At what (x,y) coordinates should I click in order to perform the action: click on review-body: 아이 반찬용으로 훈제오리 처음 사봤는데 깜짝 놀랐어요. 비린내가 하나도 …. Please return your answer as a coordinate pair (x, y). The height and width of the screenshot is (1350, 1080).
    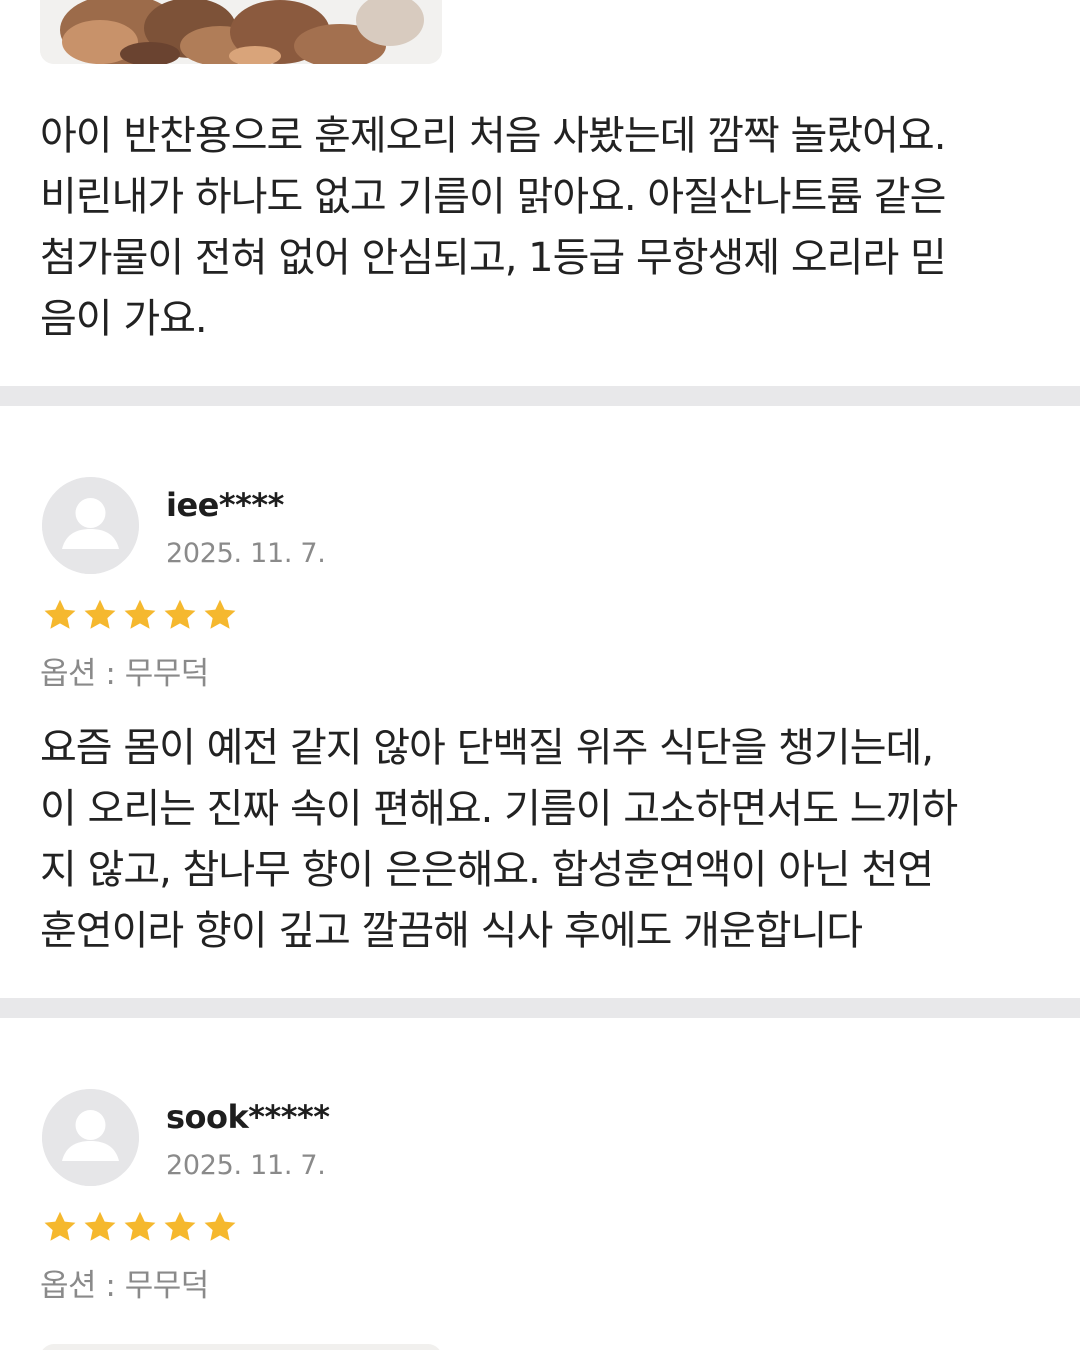
    Looking at the image, I should click on (493, 227).